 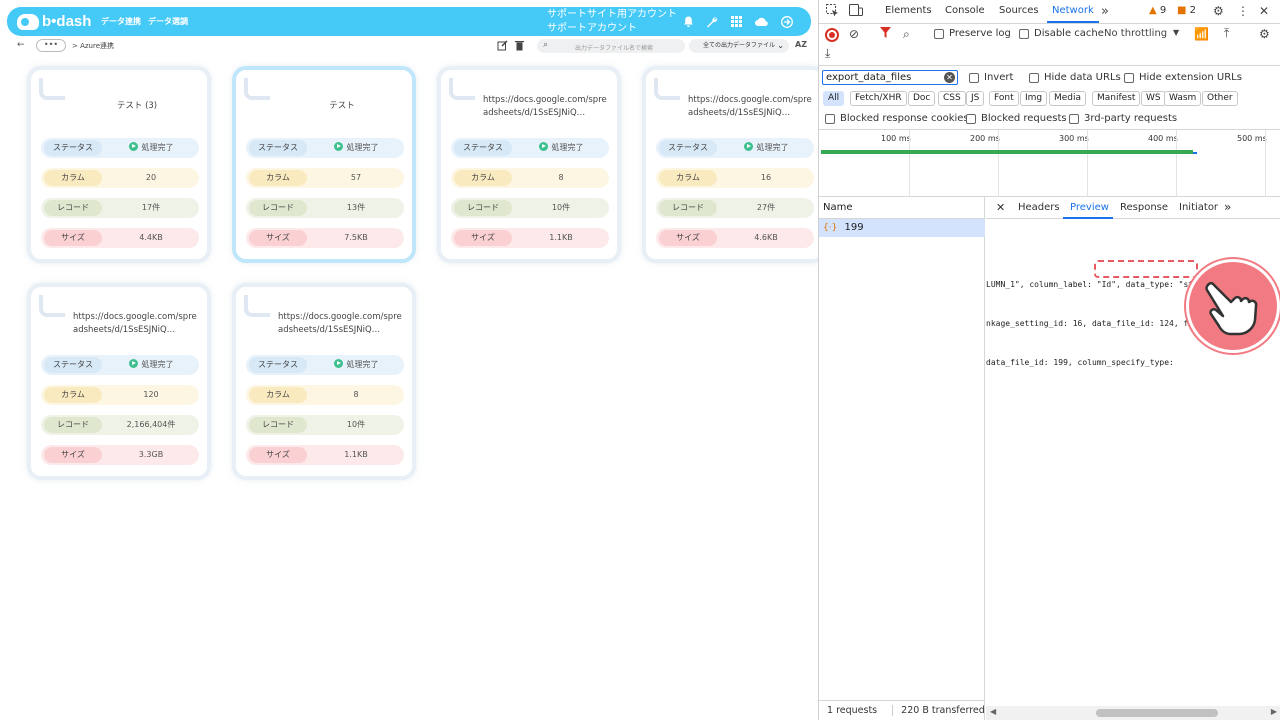 I want to click on invert-checkbox: Invert, so click(x=991, y=77).